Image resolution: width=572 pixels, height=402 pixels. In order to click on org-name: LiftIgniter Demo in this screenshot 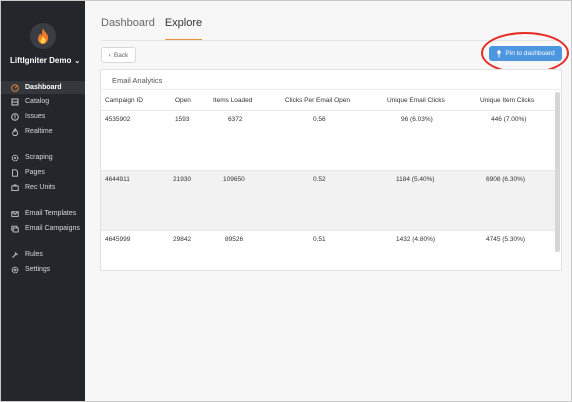, I will do `click(41, 60)`.